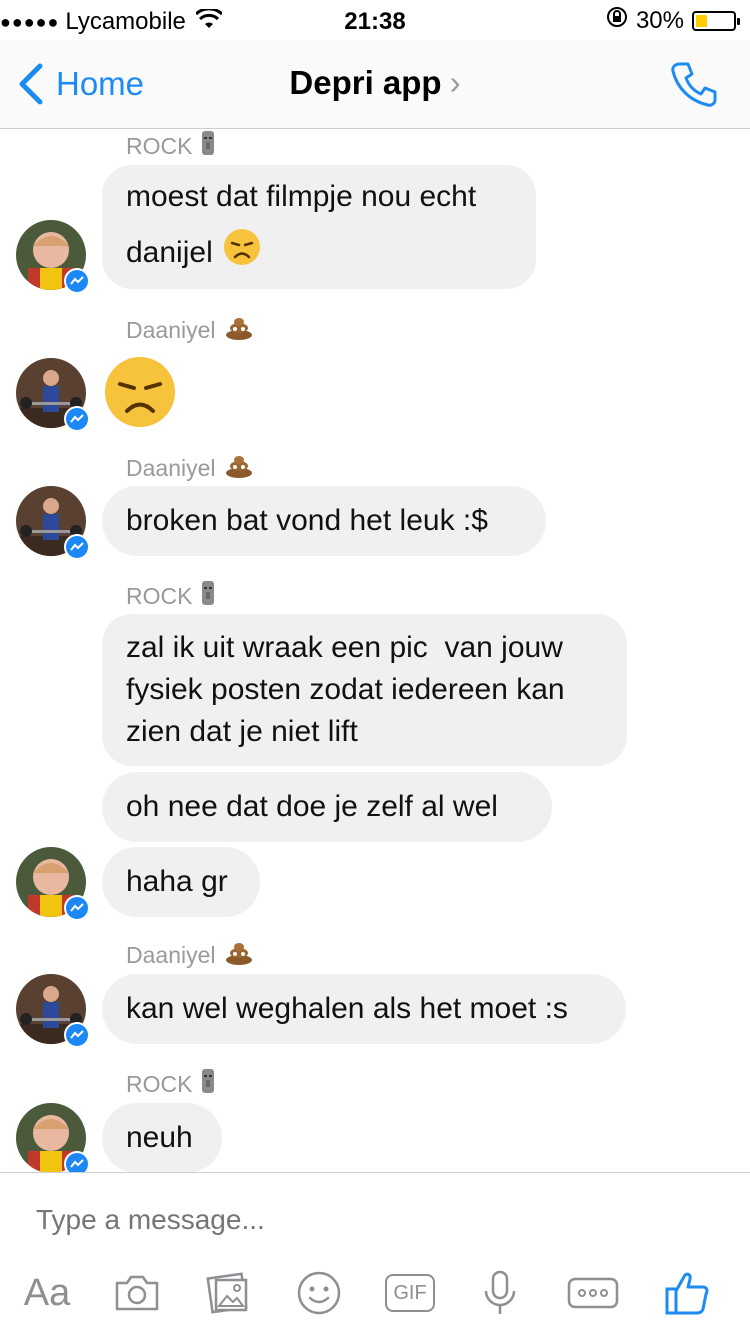 The height and width of the screenshot is (1335, 750). Describe the element at coordinates (345, 689) in the screenshot. I see `message-text: fysiek posten zodat iedereen kan` at that location.